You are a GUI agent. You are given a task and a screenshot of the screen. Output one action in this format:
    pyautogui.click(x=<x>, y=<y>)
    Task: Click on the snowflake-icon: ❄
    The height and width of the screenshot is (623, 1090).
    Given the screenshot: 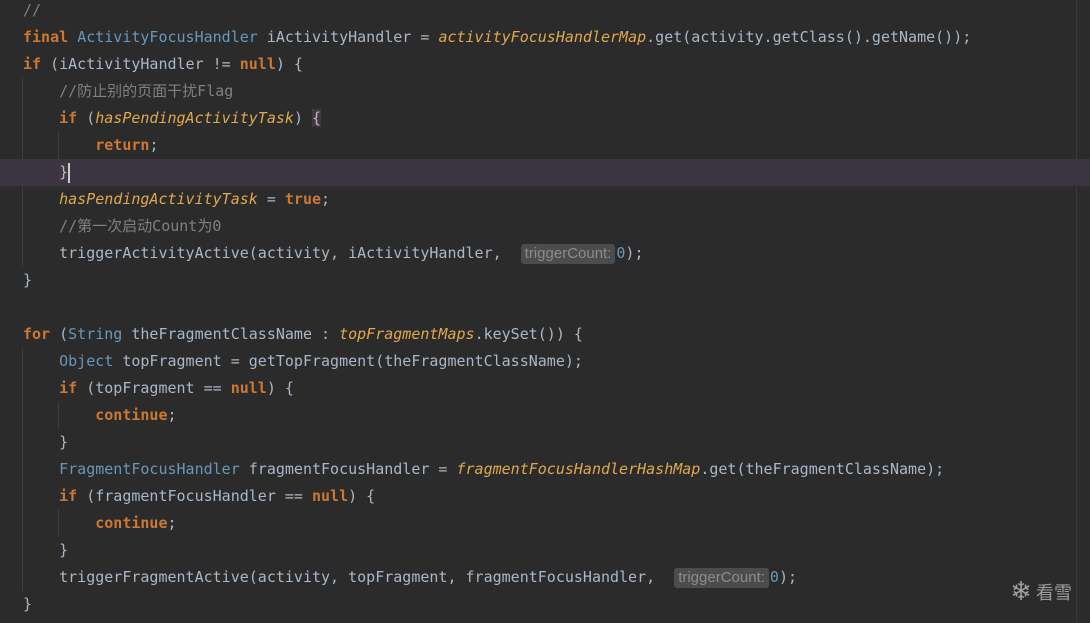 What is the action you would take?
    pyautogui.click(x=1021, y=592)
    